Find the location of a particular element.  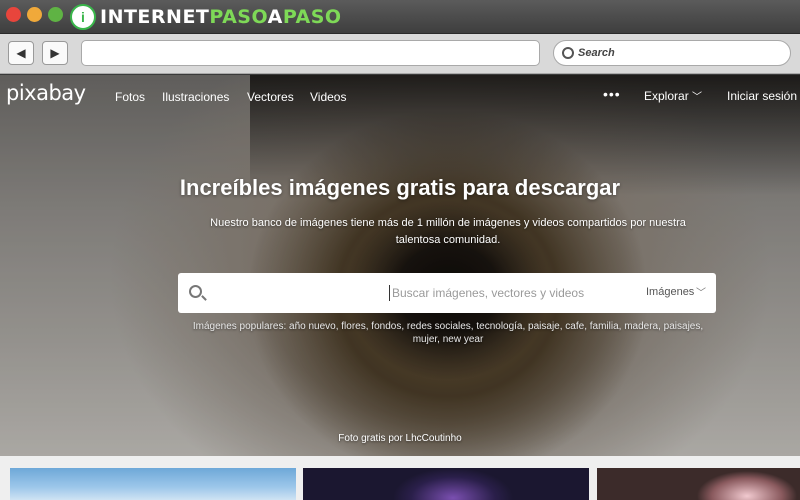

brand-text: INTERNETPASOAPASO is located at coordinates (221, 17).